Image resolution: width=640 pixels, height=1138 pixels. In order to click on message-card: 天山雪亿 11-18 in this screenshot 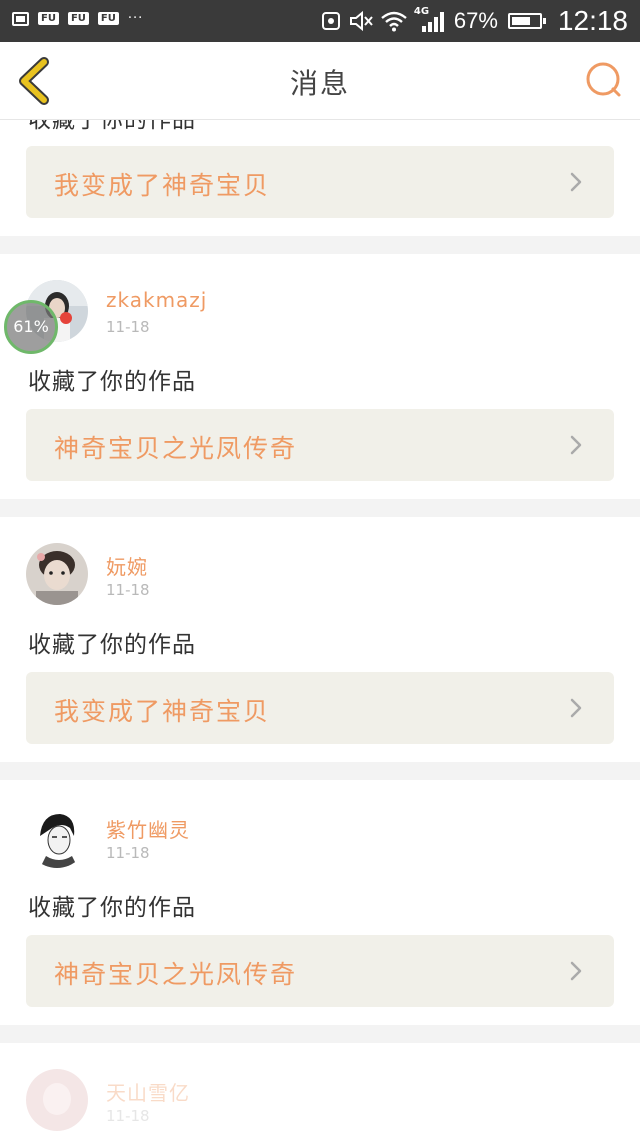, I will do `click(320, 1090)`.